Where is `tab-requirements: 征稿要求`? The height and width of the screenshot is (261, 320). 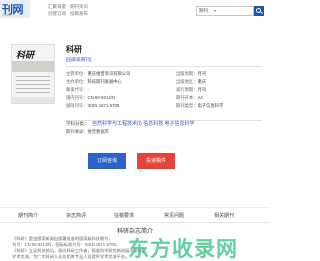
tab-requirements: 征稿要求 is located at coordinates (124, 215).